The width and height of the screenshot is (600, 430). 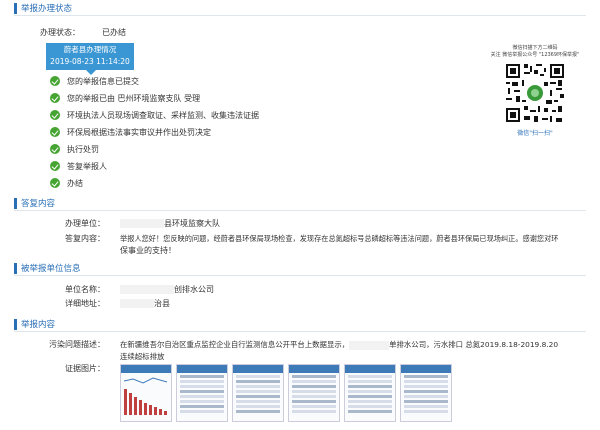 I want to click on step-text: 环保局根据违法事实审议并作出处罚决定, so click(x=139, y=132).